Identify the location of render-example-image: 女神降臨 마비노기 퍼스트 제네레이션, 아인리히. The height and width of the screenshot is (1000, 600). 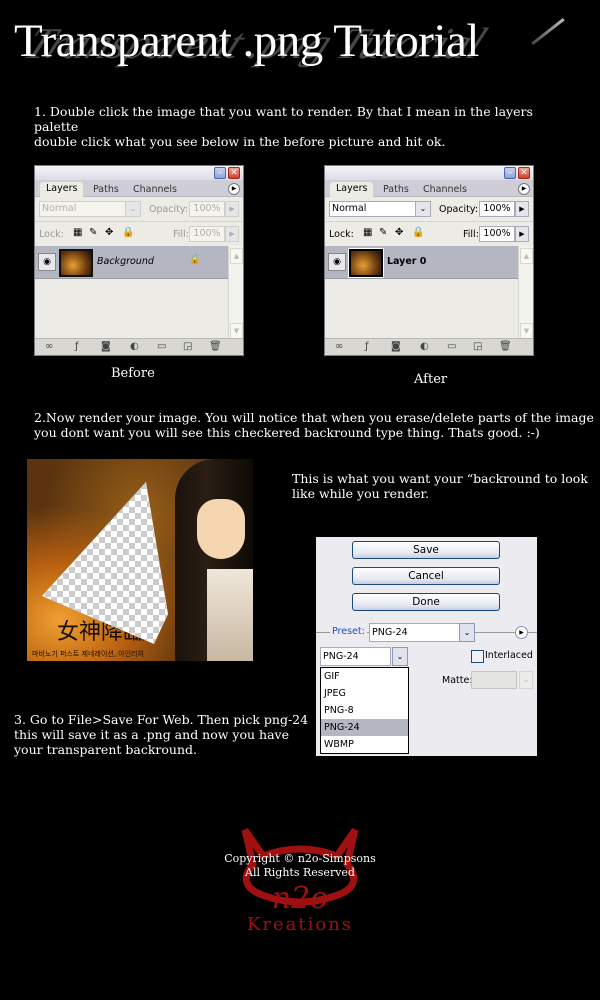
(140, 560).